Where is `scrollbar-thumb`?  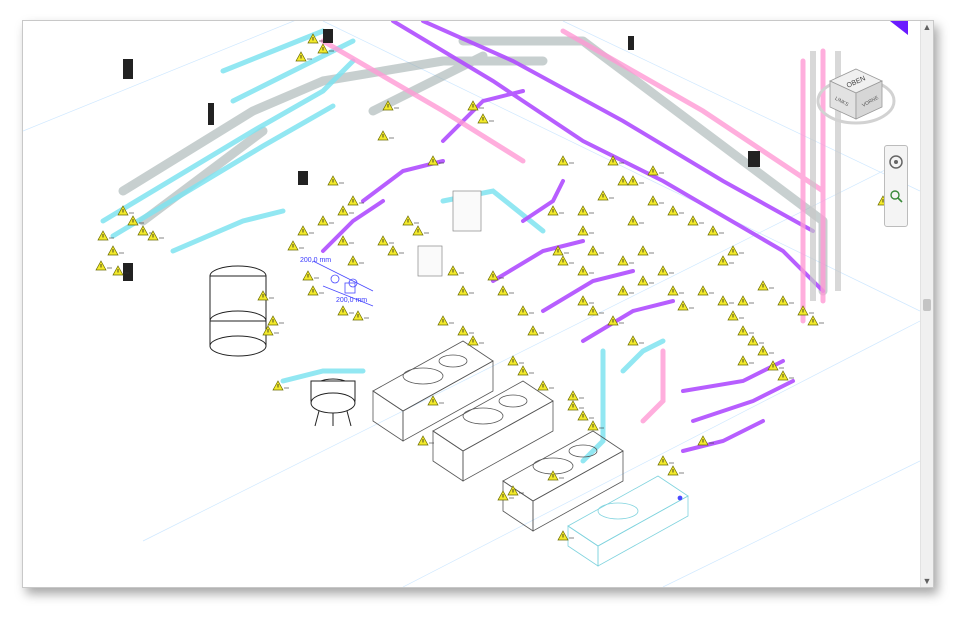
scrollbar-thumb is located at coordinates (927, 305).